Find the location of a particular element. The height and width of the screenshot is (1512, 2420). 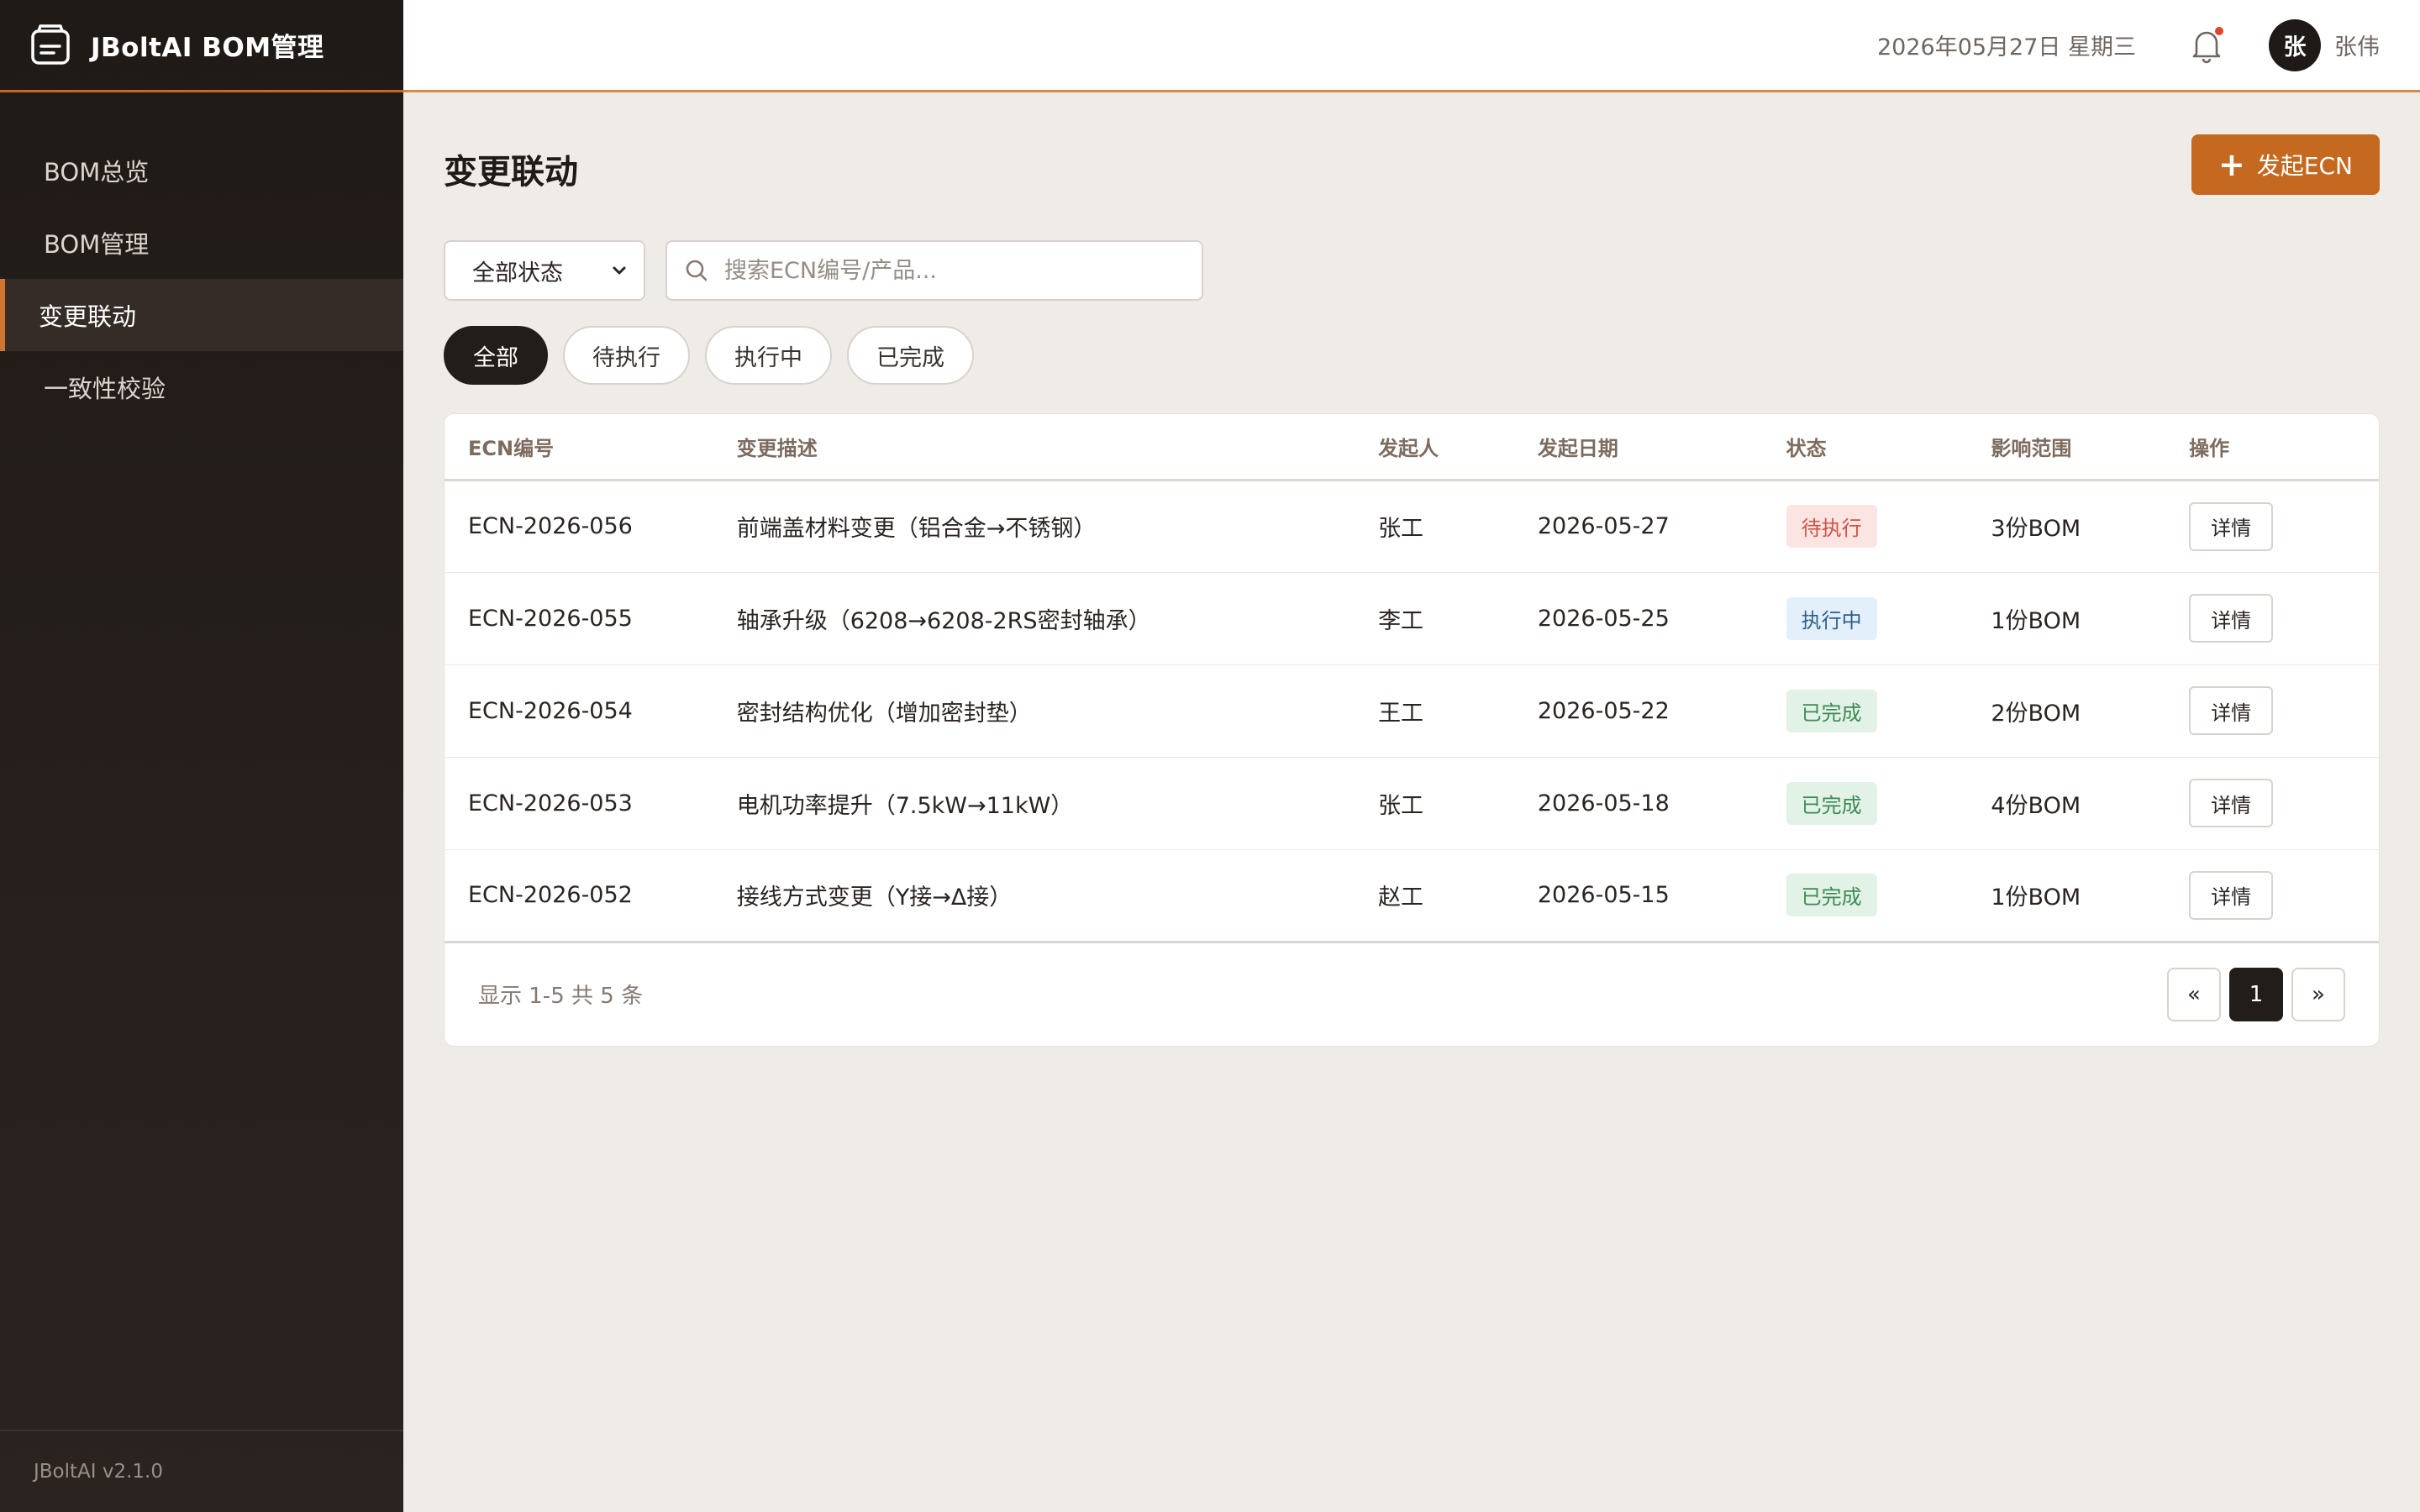

status-select: 全部状态 is located at coordinates (544, 270).